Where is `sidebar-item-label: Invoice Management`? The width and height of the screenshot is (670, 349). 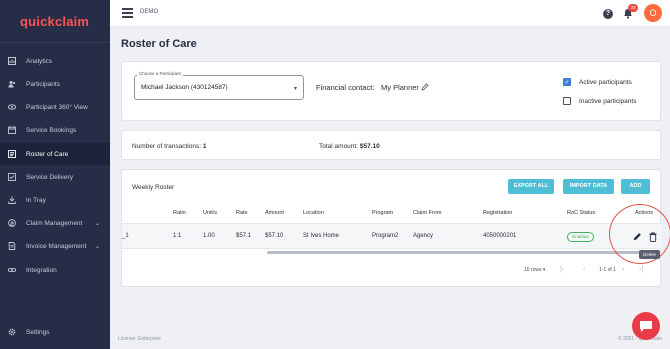 sidebar-item-label: Invoice Management is located at coordinates (56, 246).